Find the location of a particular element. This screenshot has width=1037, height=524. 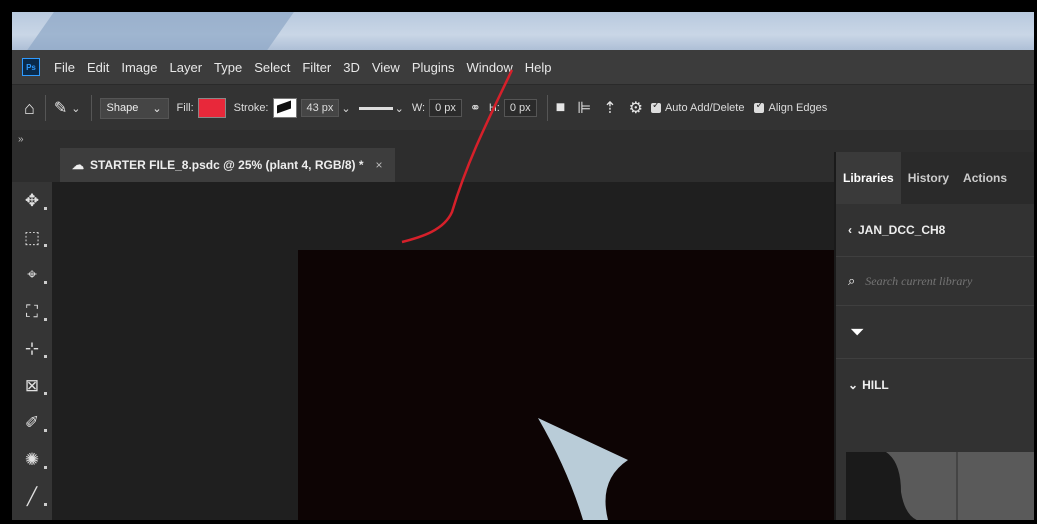

frame-tool-icon: ⊠ is located at coordinates (32, 385).